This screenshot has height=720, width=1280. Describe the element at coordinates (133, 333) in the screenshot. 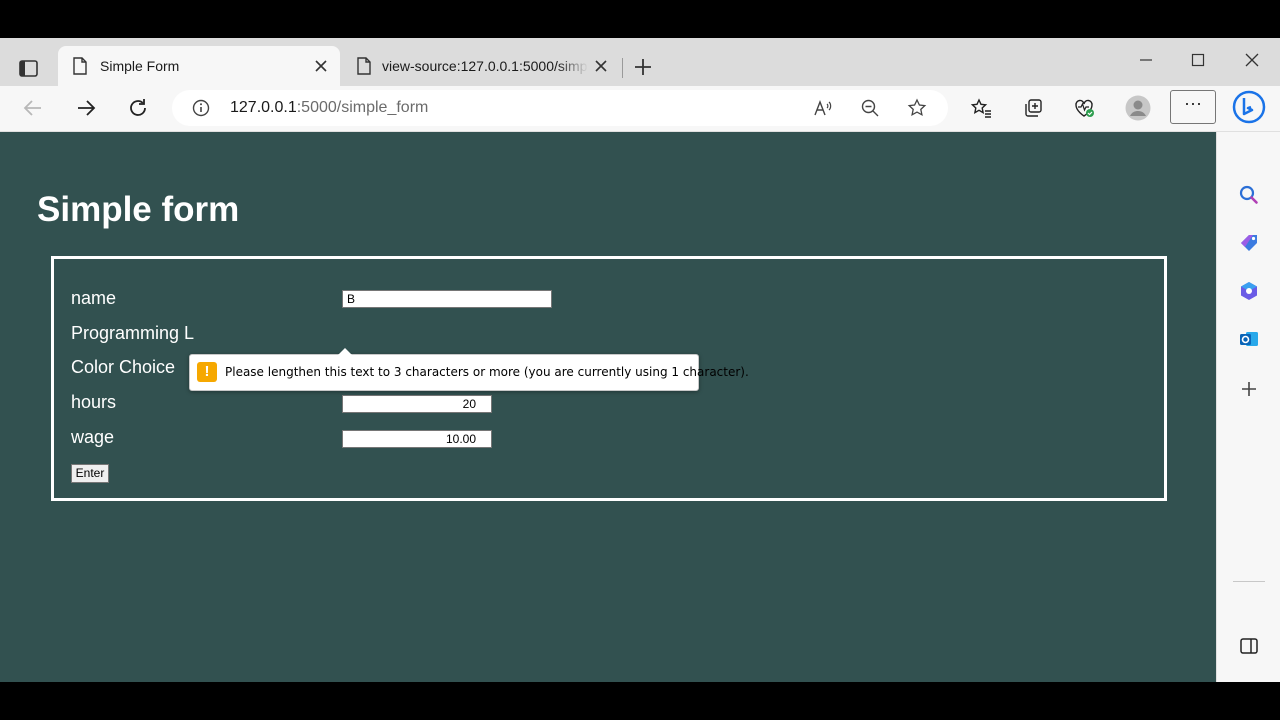

I see `programming-language-label: Programming L` at that location.